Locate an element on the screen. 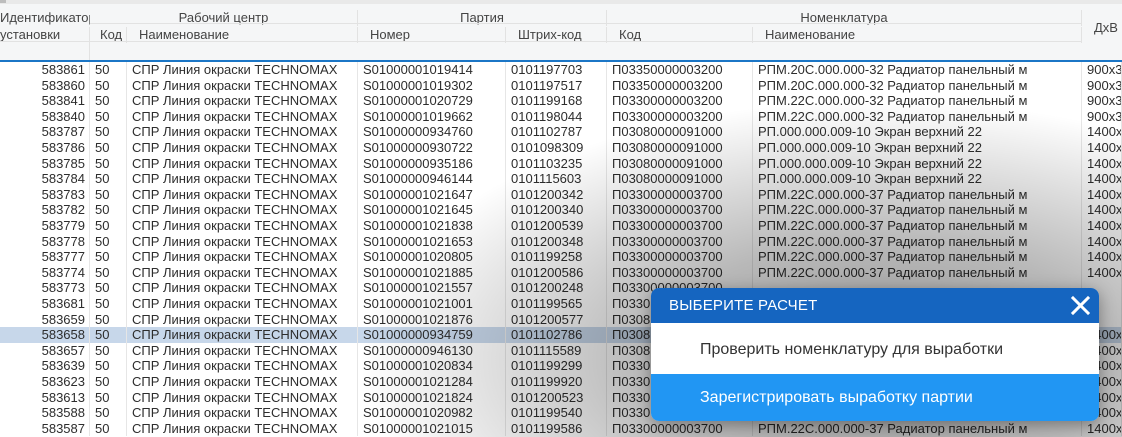 The image size is (1122, 437). cell-barcode: 0101199586 is located at coordinates (556, 428).